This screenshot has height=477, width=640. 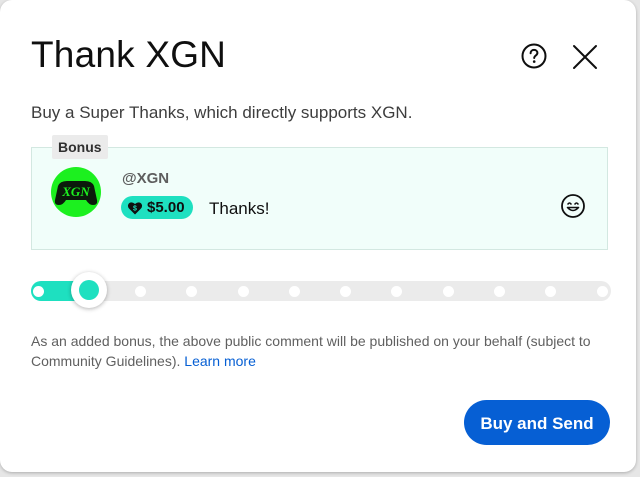 I want to click on avatar-logo-text: XGN, so click(x=75, y=191).